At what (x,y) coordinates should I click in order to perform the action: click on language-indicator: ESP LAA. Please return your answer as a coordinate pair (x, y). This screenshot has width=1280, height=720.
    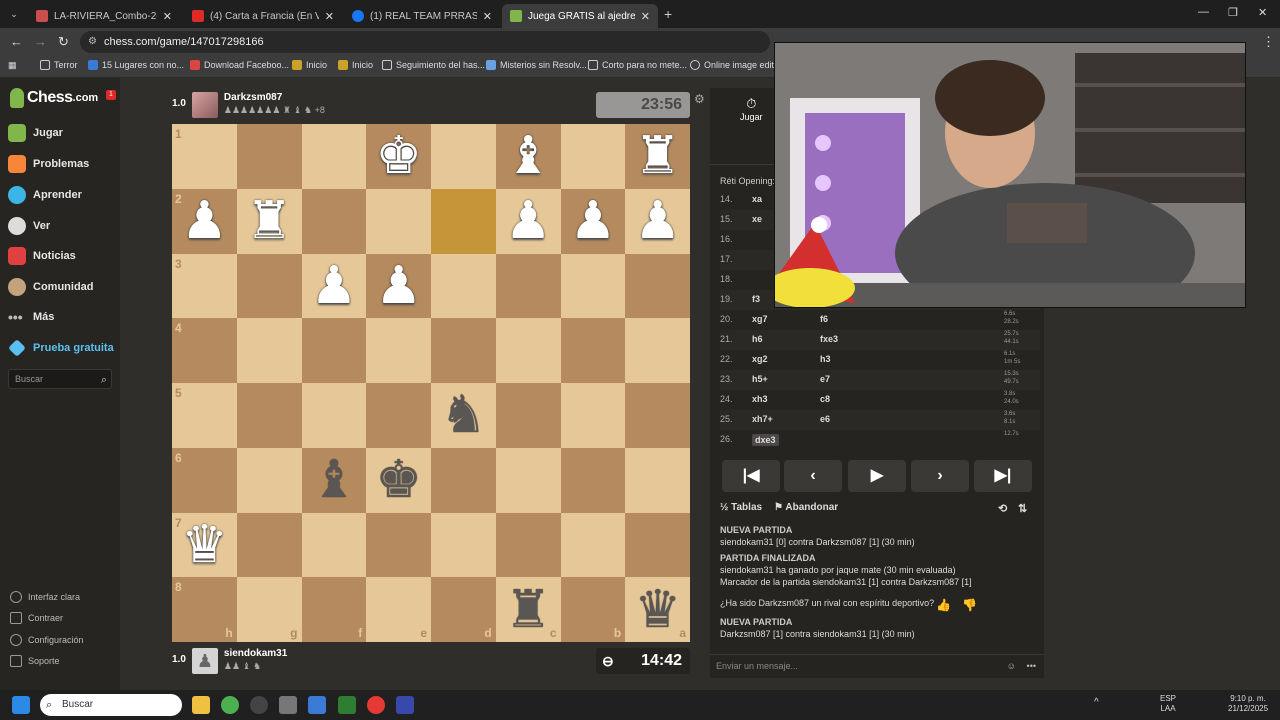
    Looking at the image, I should click on (1168, 704).